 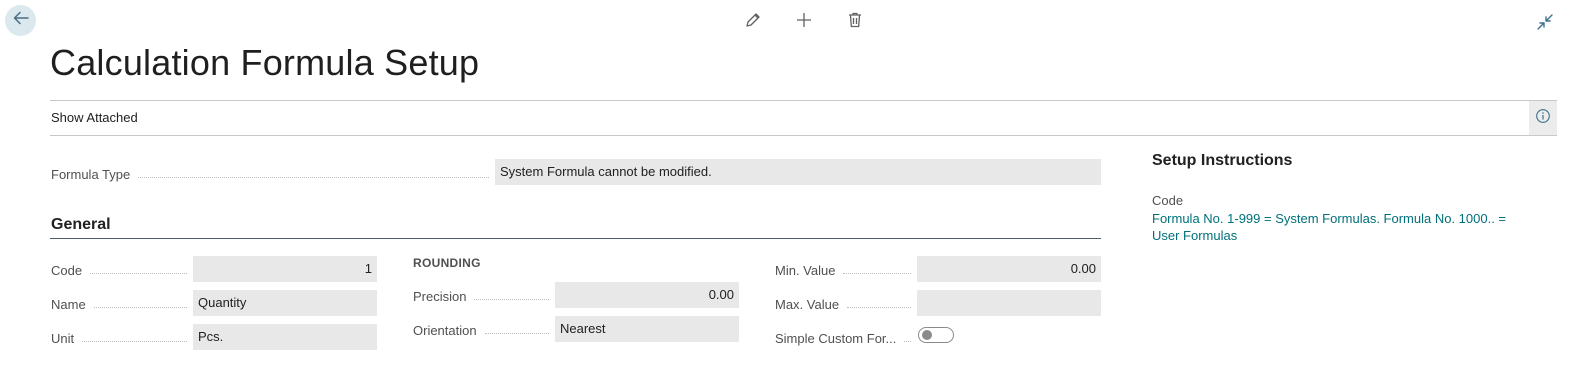 I want to click on unit-field: Pcs., so click(x=285, y=337).